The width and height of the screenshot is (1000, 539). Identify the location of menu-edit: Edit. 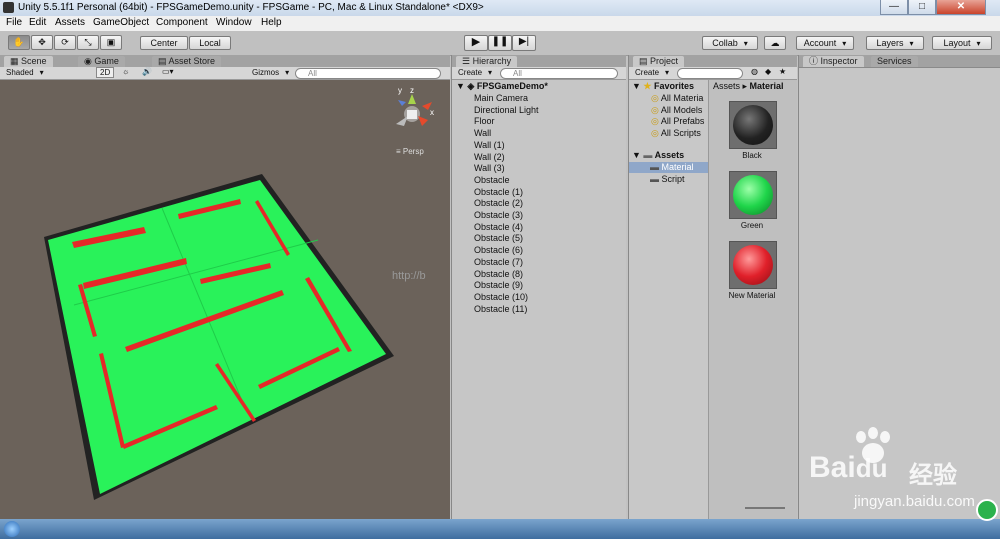
(37, 22).